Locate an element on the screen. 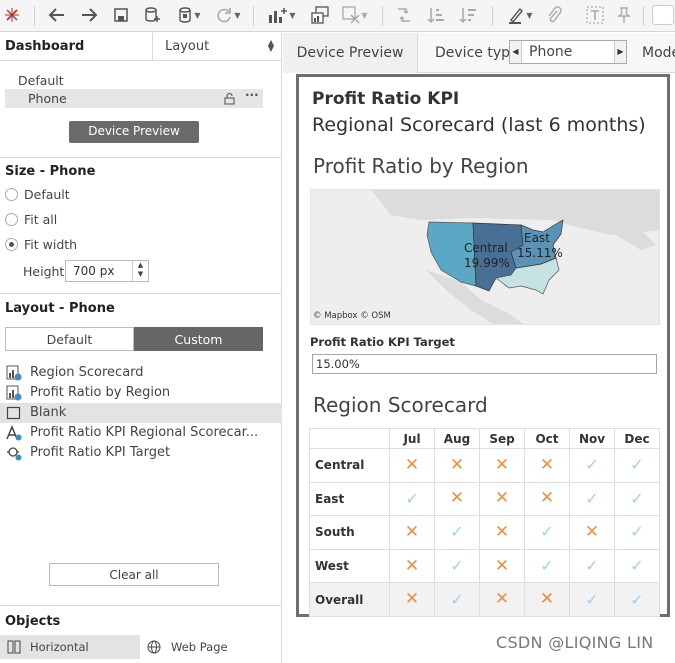 This screenshot has width=675, height=663. tab-layout: Layout ▲ ▼ is located at coordinates (217, 47).